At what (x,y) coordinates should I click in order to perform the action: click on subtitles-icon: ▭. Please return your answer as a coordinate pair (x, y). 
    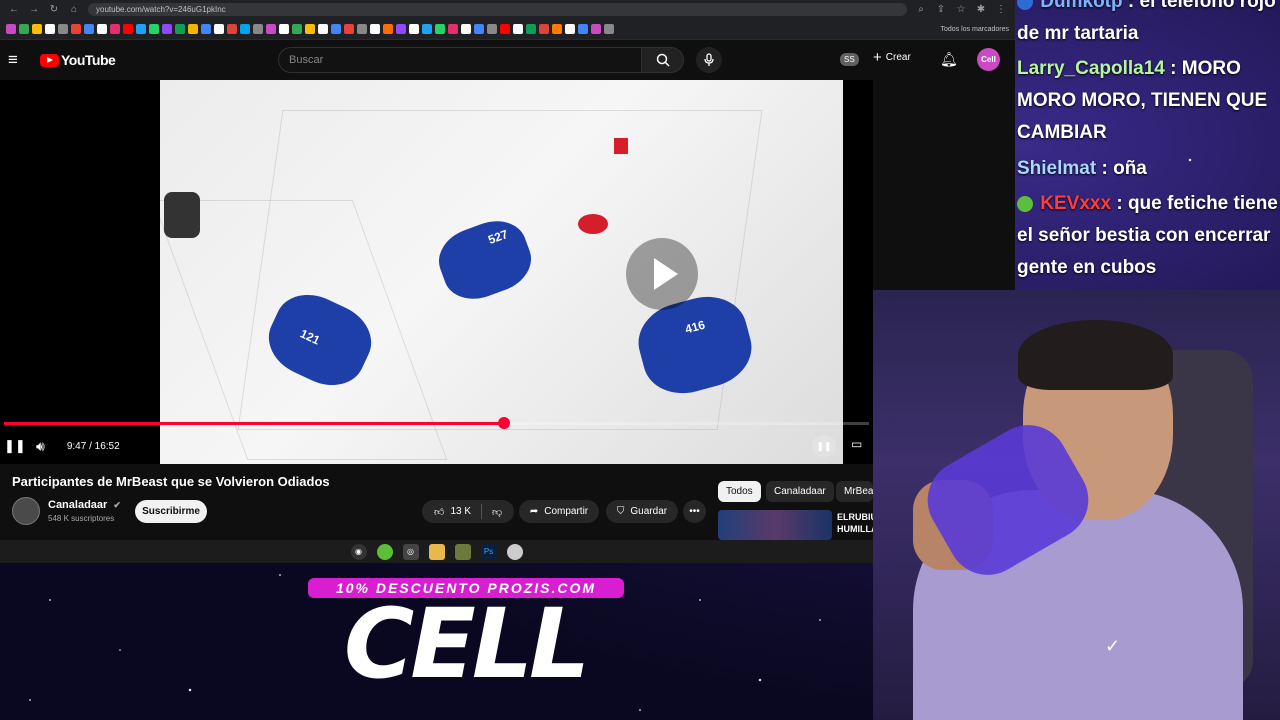
    Looking at the image, I should click on (856, 444).